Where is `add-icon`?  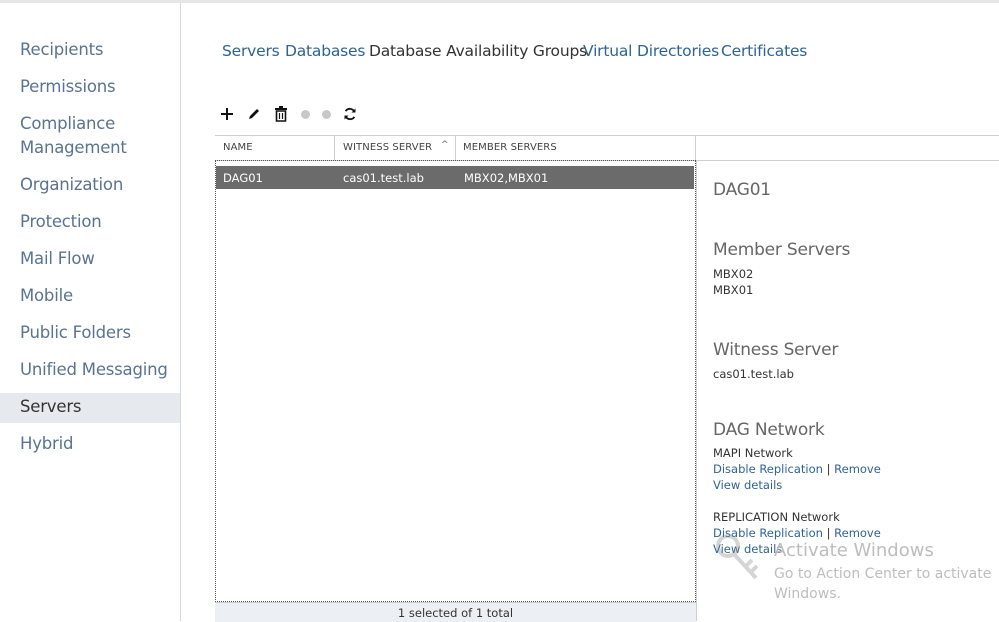 add-icon is located at coordinates (227, 114).